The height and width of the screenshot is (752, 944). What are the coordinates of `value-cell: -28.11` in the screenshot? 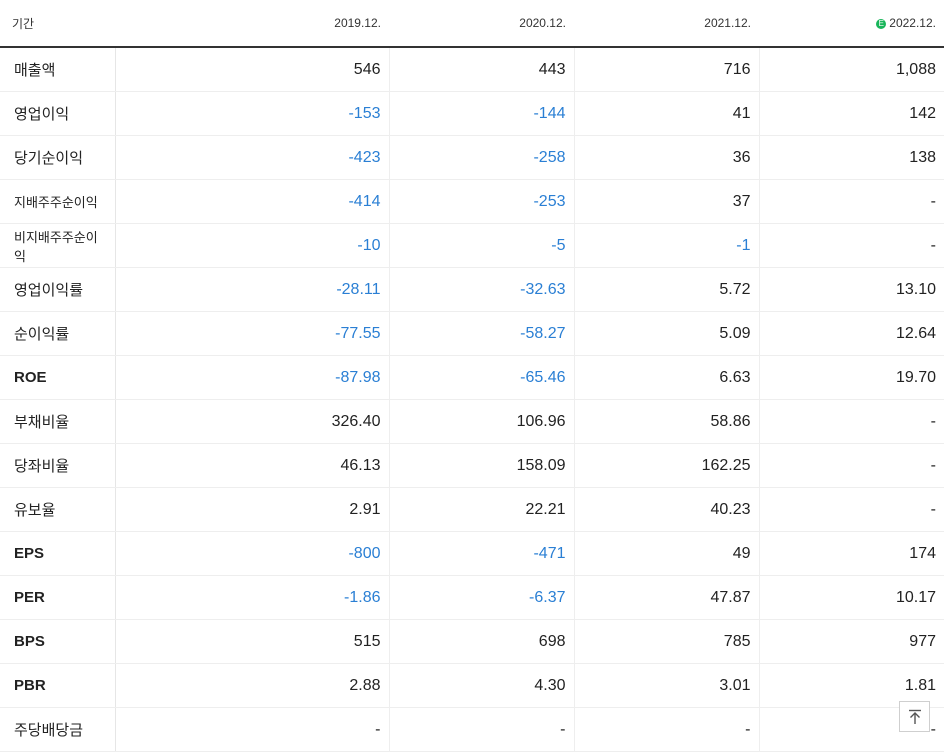 It's located at (252, 289).